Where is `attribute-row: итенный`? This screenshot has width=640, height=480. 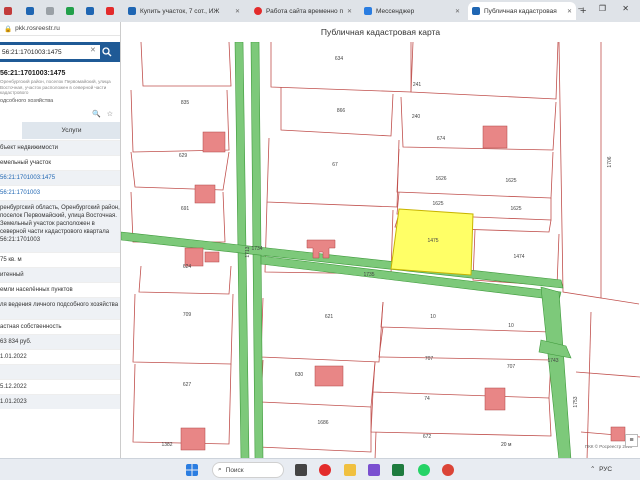 attribute-row: итенный is located at coordinates (60, 274).